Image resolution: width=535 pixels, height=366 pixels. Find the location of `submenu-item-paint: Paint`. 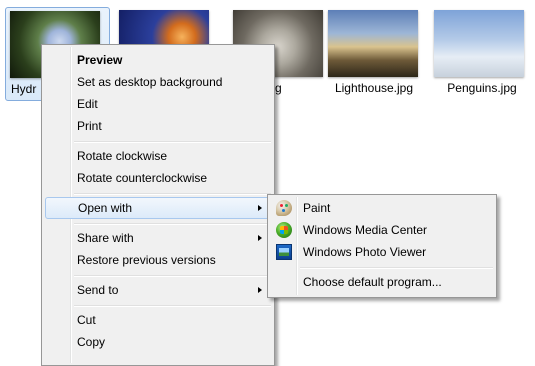

submenu-item-paint: Paint is located at coordinates (382, 208).